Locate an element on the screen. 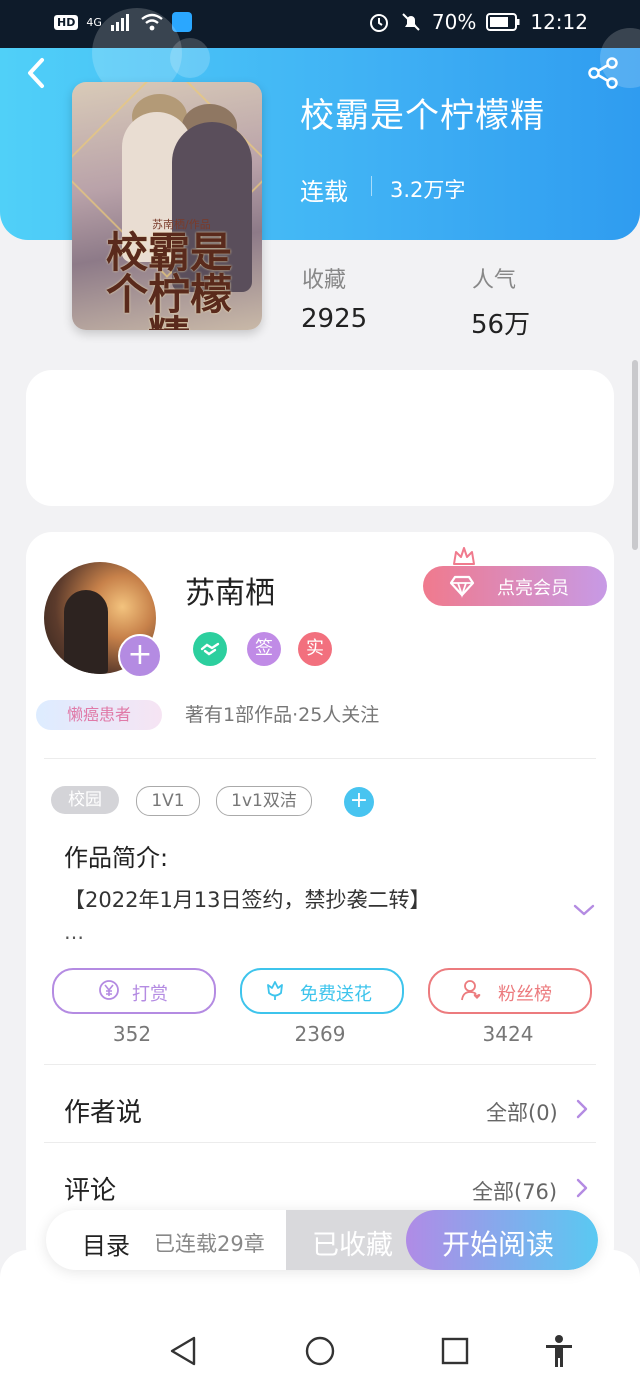  chapter-count: 已连载29章 is located at coordinates (209, 1244).